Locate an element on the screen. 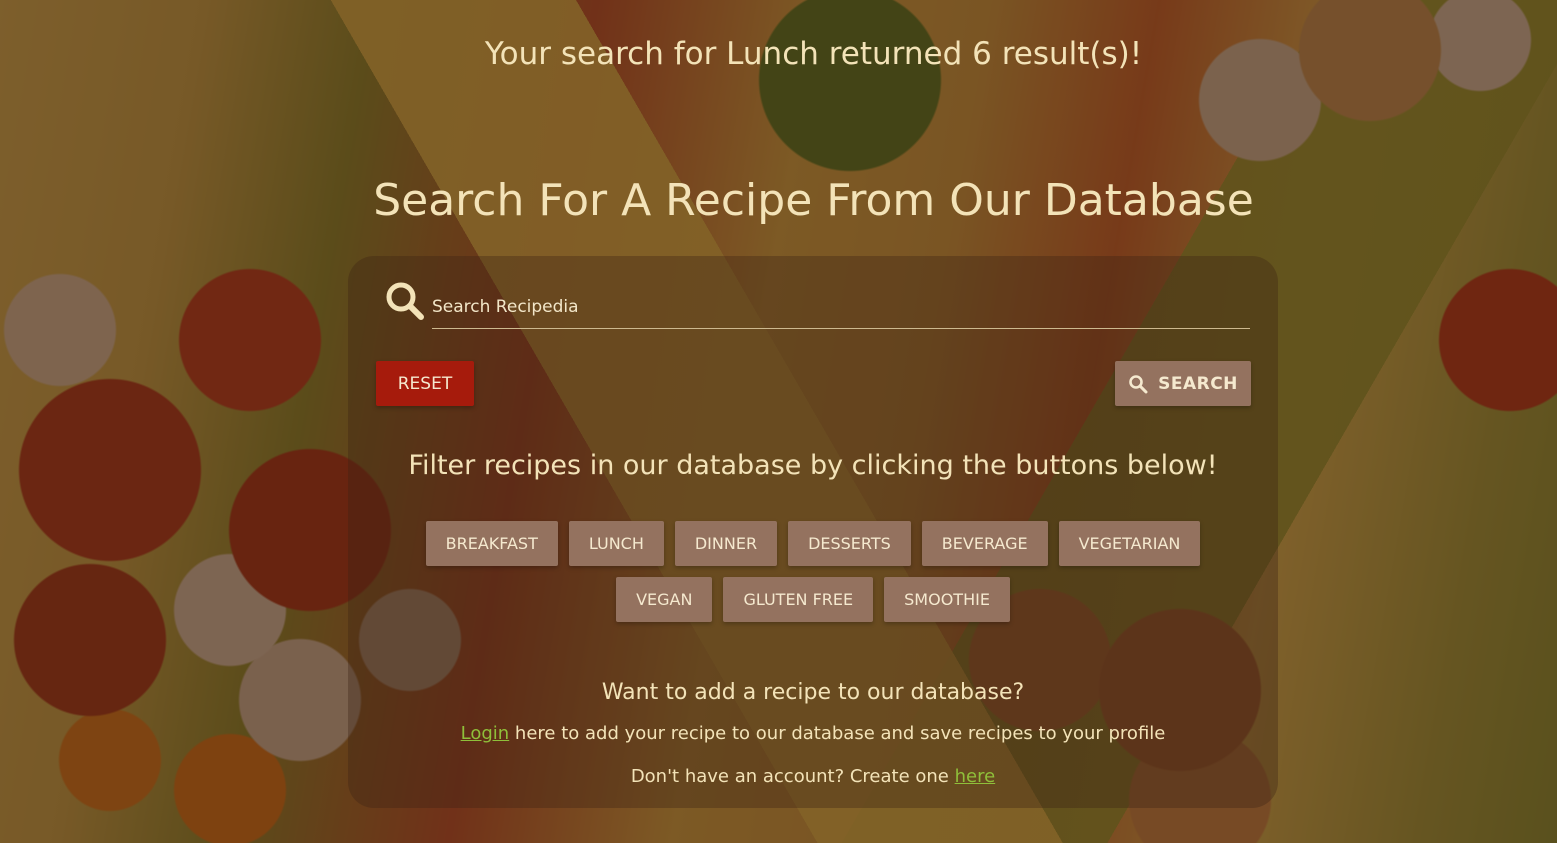  filter-button-vegan: VEGAN is located at coordinates (664, 599).